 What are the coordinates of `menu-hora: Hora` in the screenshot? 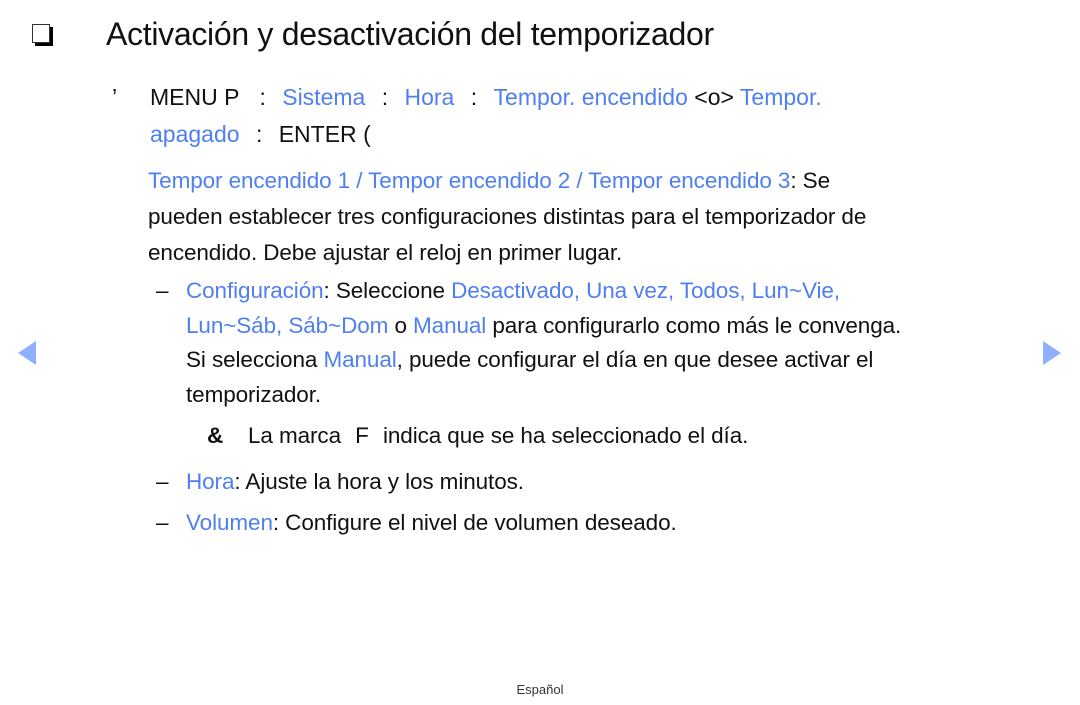 It's located at (429, 97).